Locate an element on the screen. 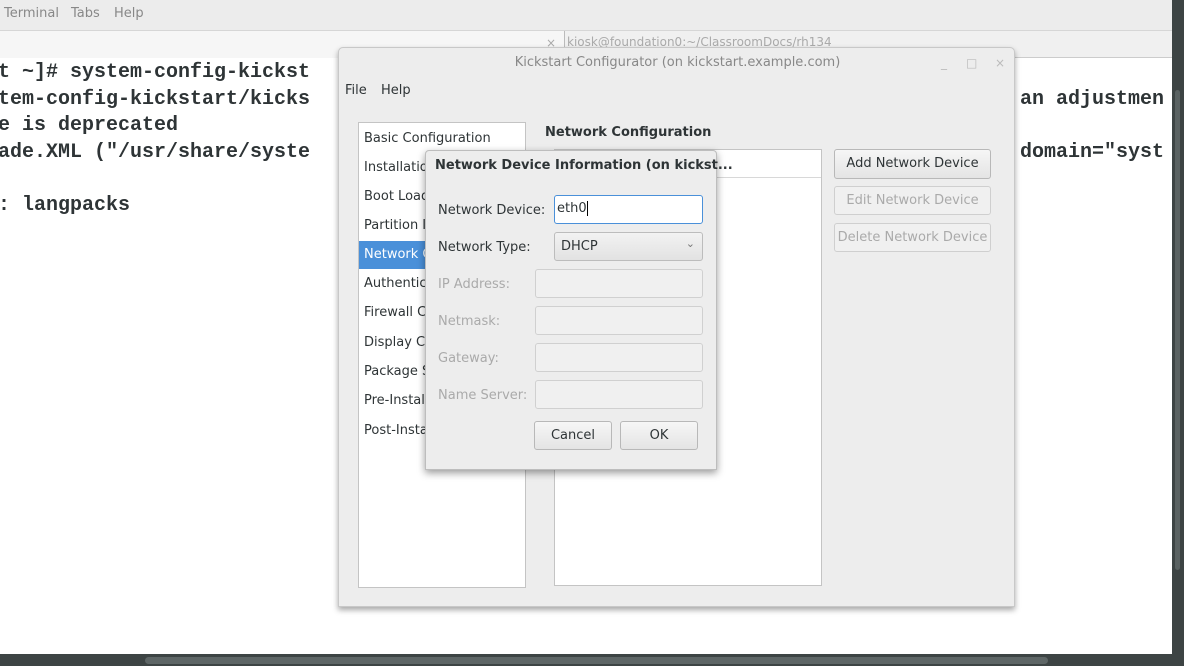 Image resolution: width=1184 pixels, height=666 pixels. maximize-icon: □ is located at coordinates (971, 63).